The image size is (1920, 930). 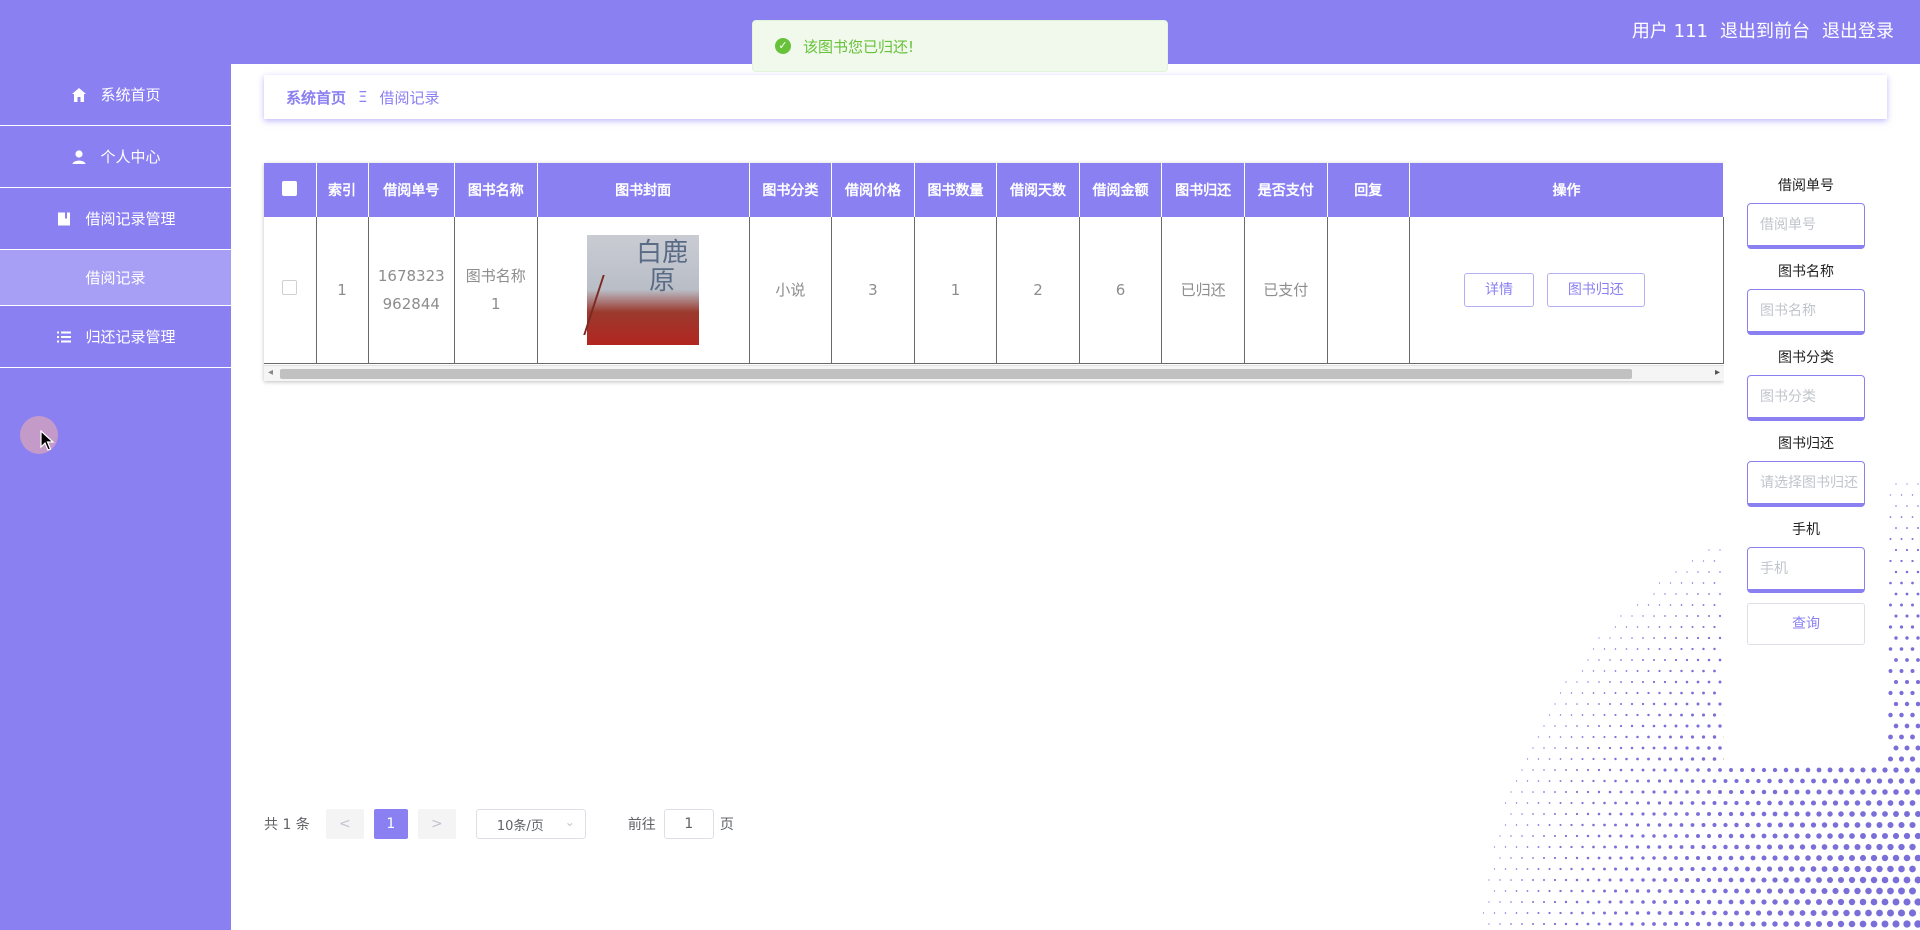 What do you see at coordinates (1203, 190) in the screenshot?
I see `column-header: 图书归还` at bounding box center [1203, 190].